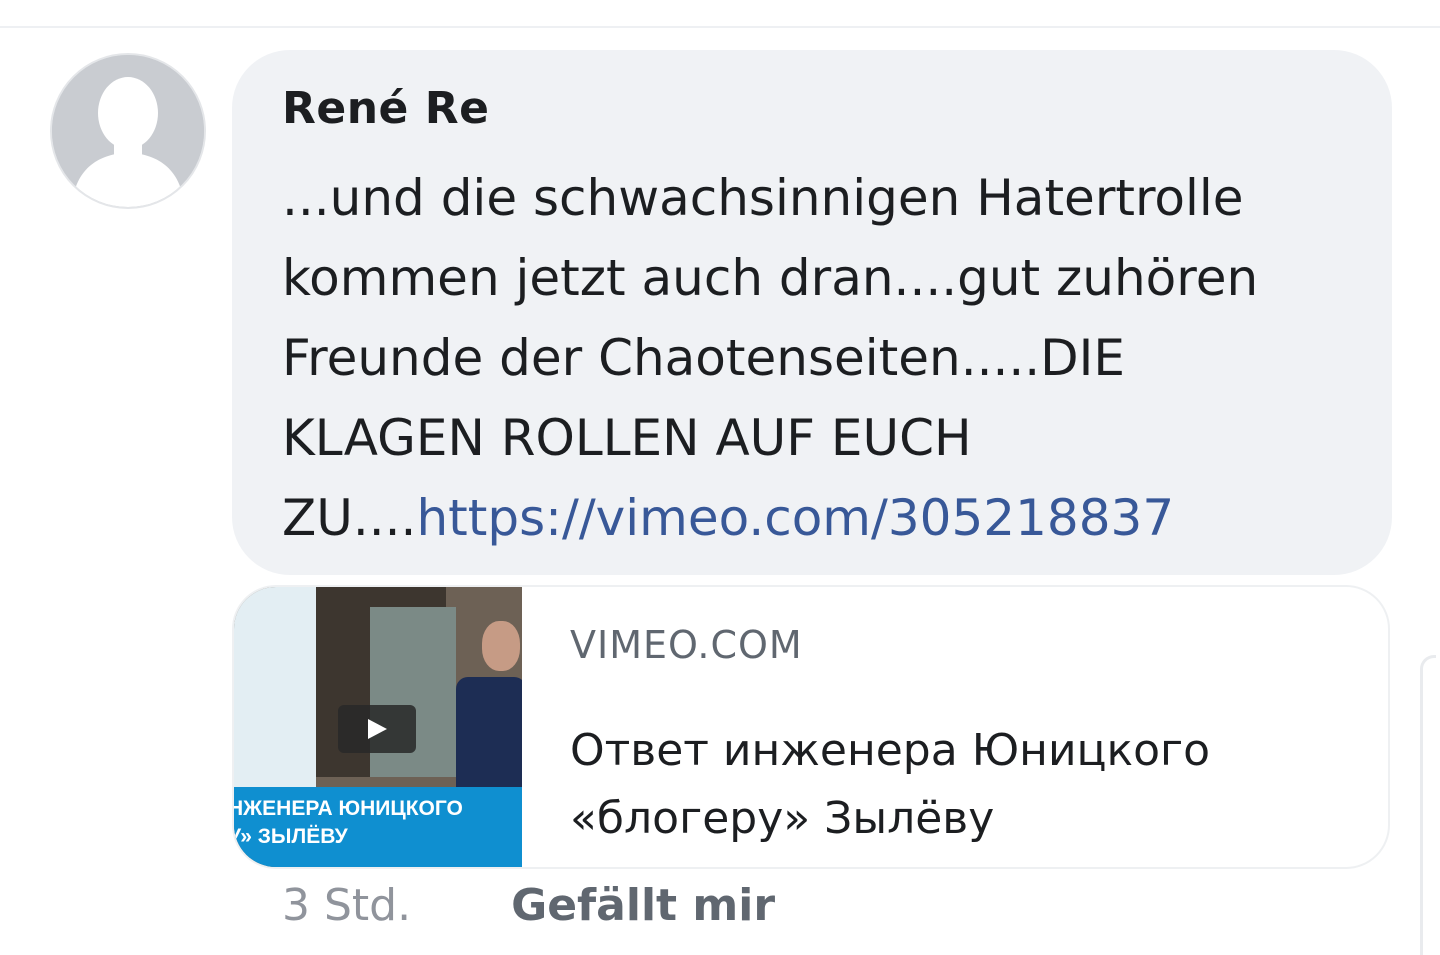 This screenshot has height=955, width=1440. Describe the element at coordinates (795, 518) in the screenshot. I see `comment-link: https://vimeo.com/305218837` at that location.